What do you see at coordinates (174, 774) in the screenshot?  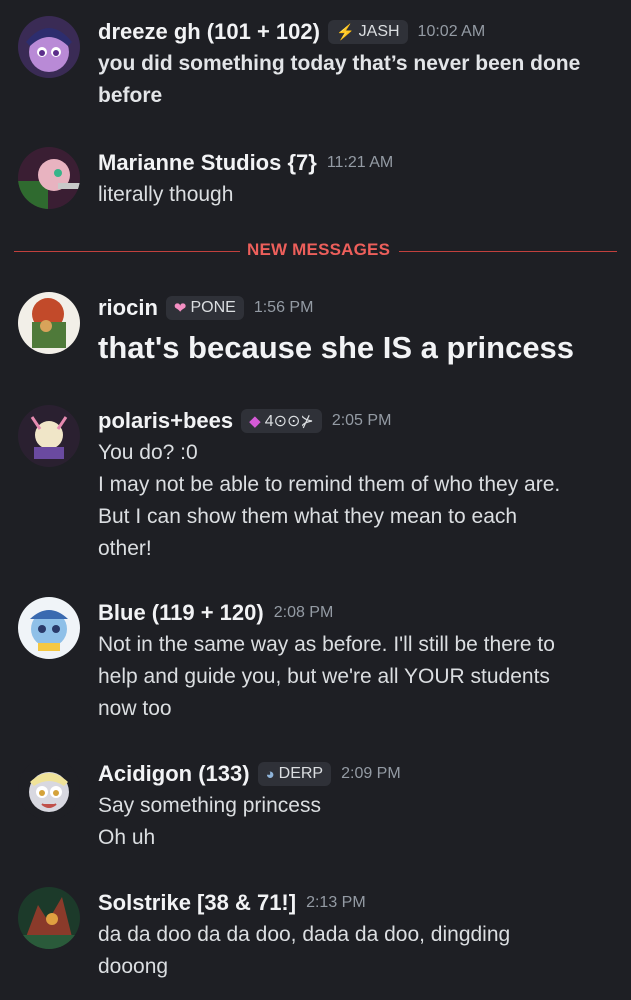 I see `author-name: Acidigon (133)` at bounding box center [174, 774].